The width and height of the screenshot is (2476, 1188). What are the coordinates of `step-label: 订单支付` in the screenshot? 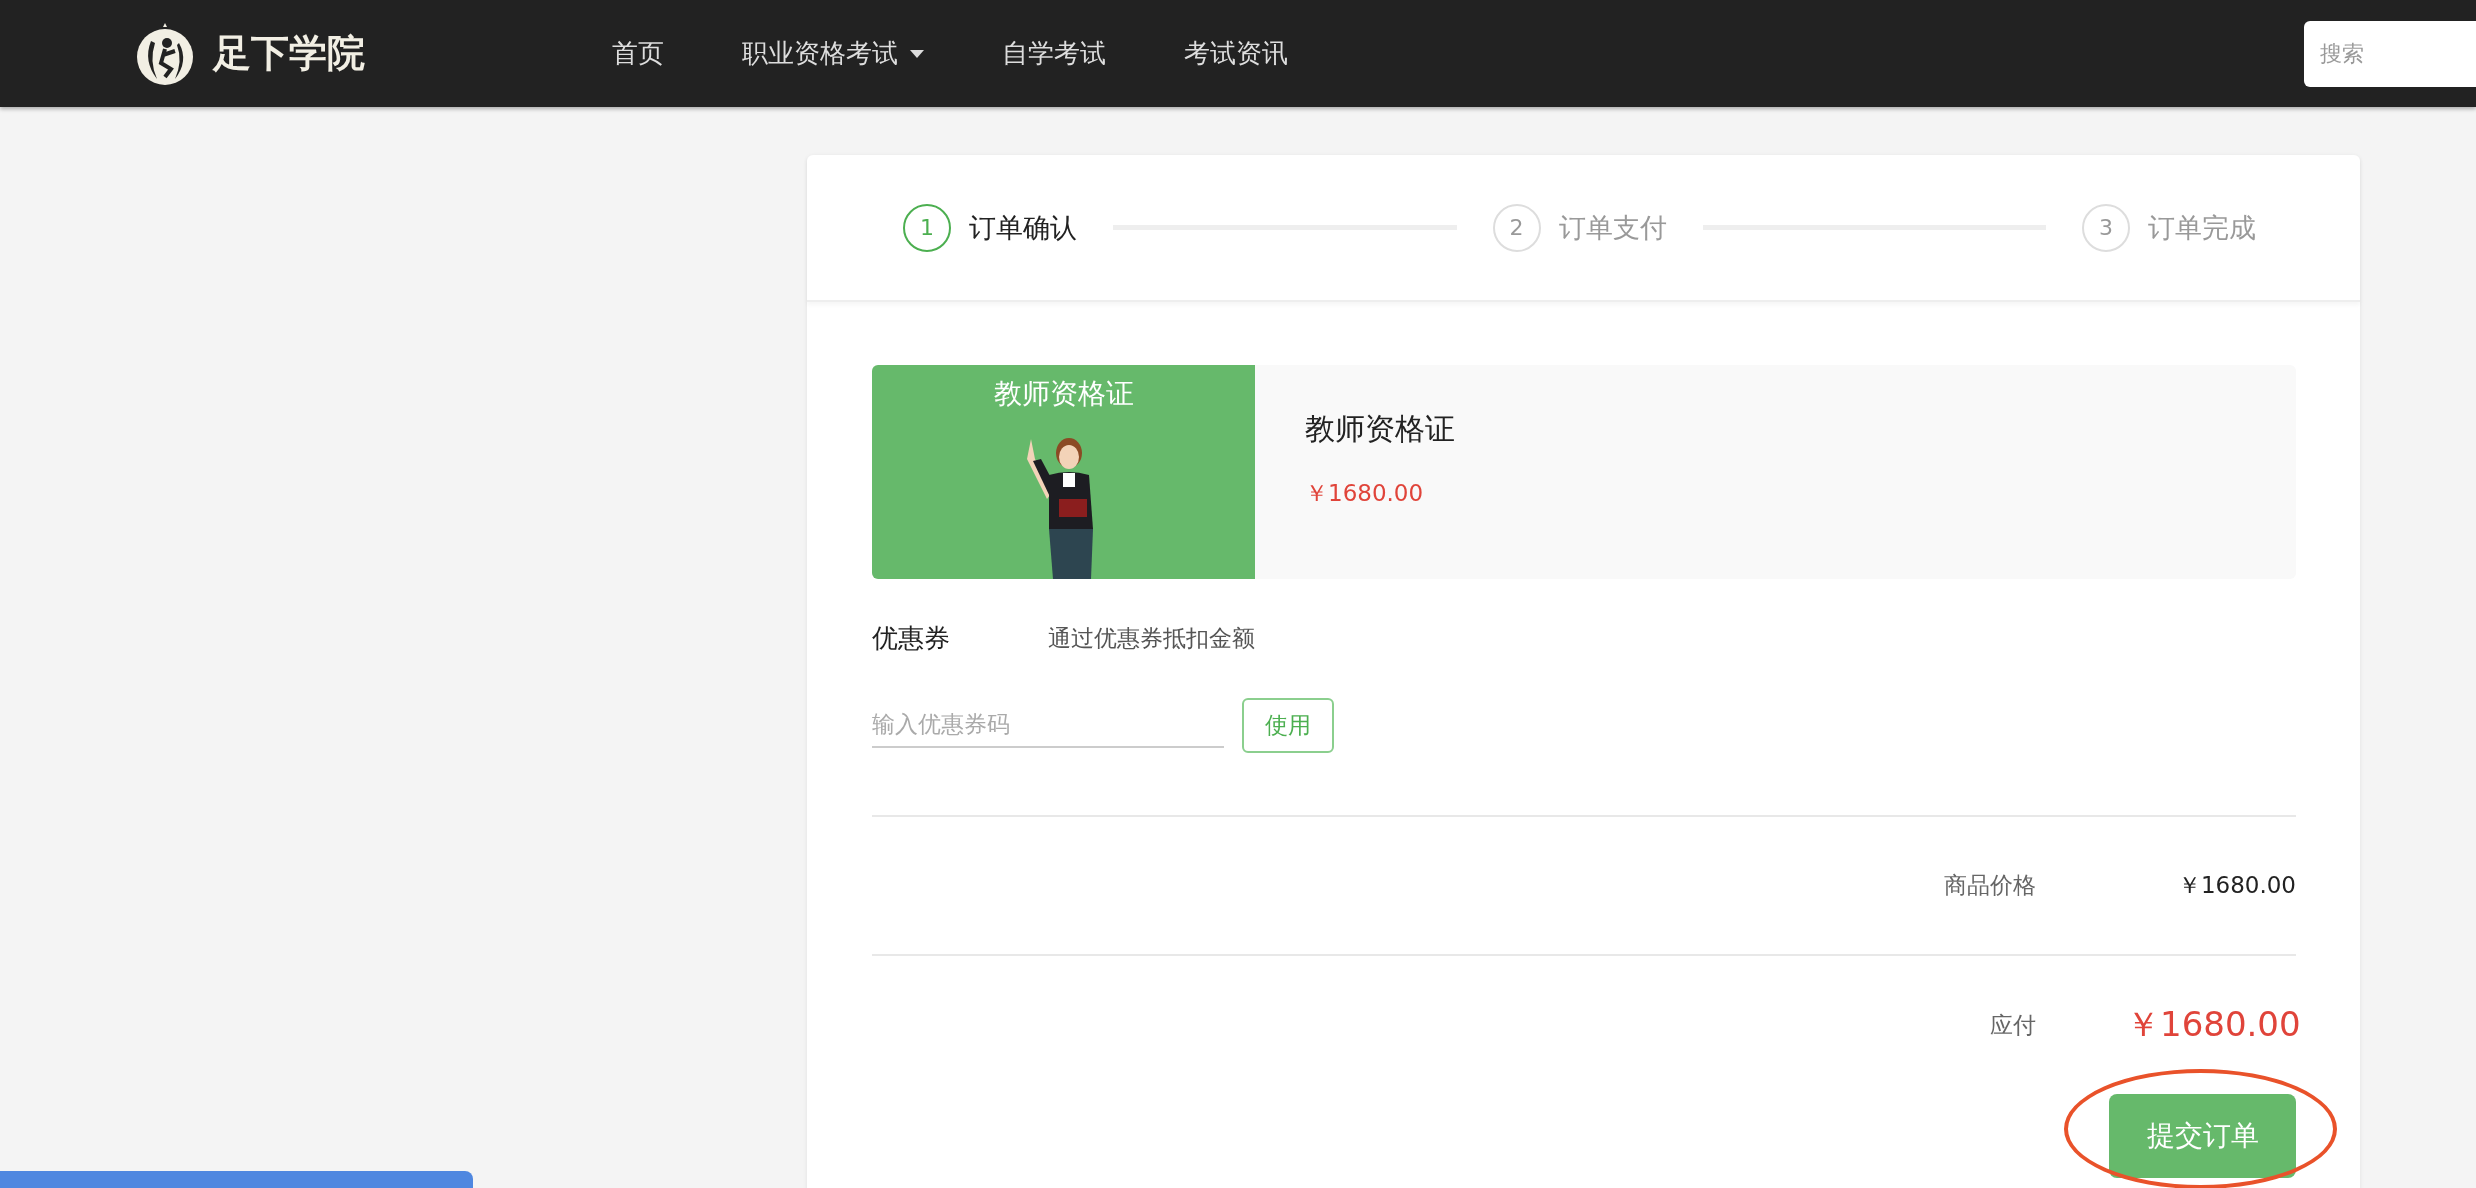 It's located at (1612, 227).